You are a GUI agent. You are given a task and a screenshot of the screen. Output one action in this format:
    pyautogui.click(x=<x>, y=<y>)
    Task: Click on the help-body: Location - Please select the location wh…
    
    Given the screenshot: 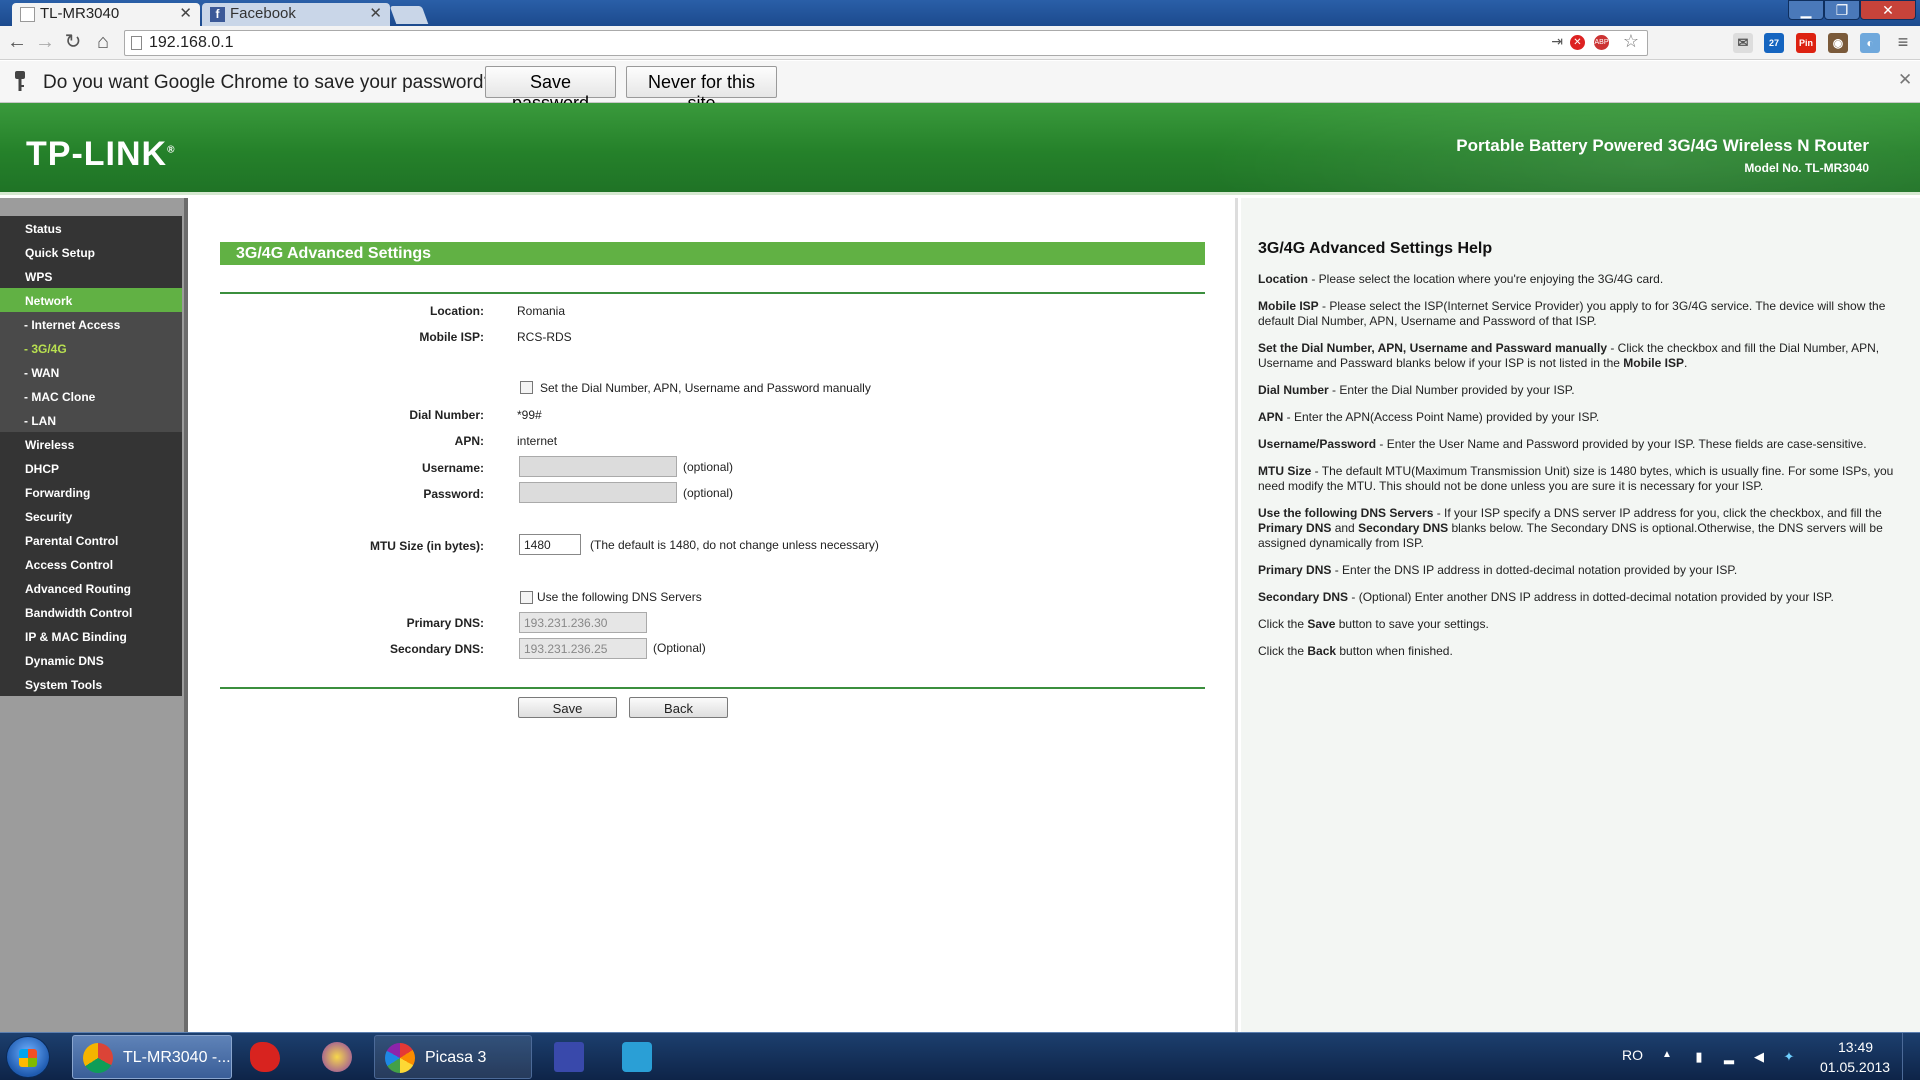 What is the action you would take?
    pyautogui.click(x=1583, y=471)
    